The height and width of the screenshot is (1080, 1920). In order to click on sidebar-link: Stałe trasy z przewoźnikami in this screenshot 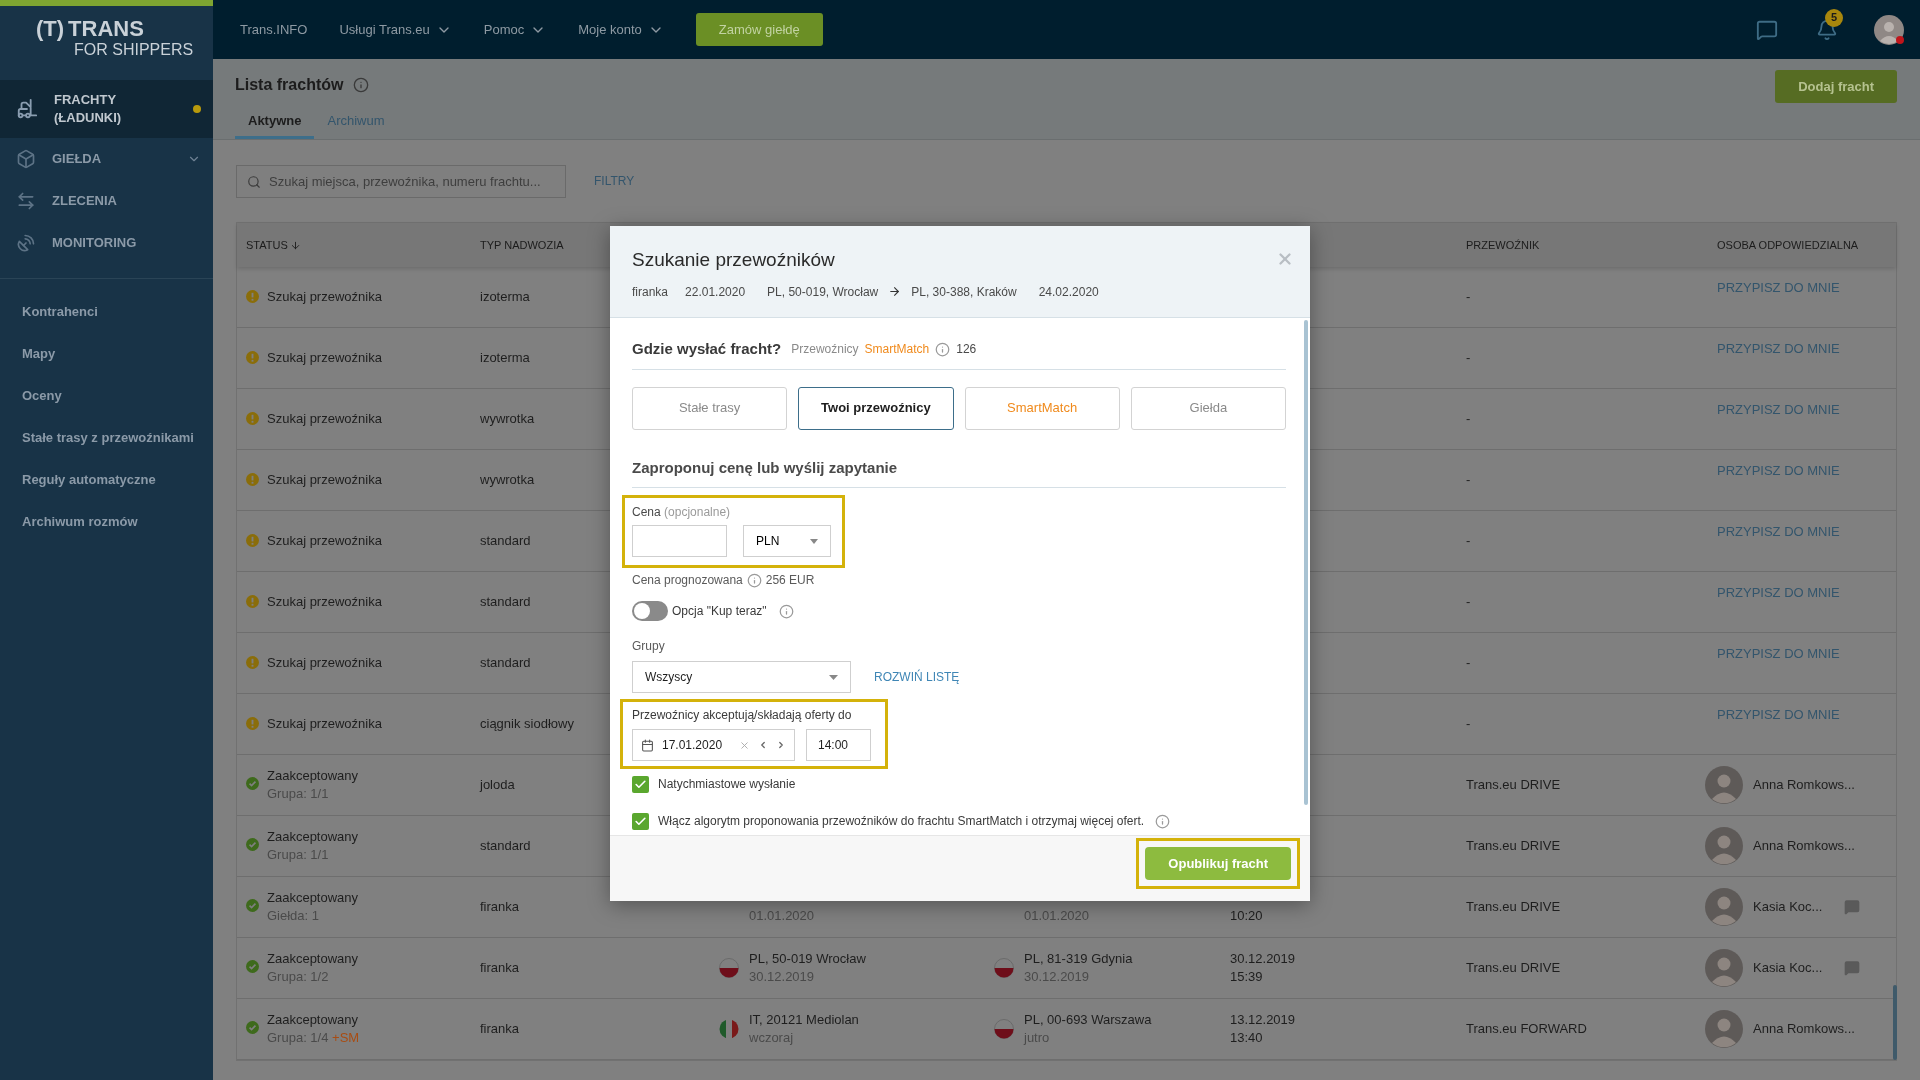, I will do `click(106, 438)`.